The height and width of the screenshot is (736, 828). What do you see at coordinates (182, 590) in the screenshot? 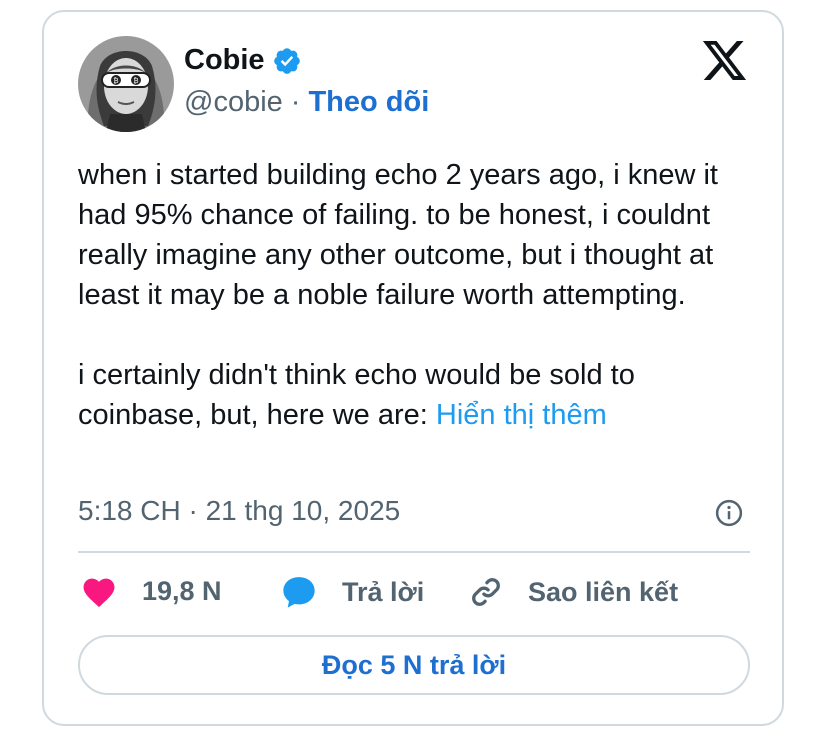
I see `like-count: 19,8 N` at bounding box center [182, 590].